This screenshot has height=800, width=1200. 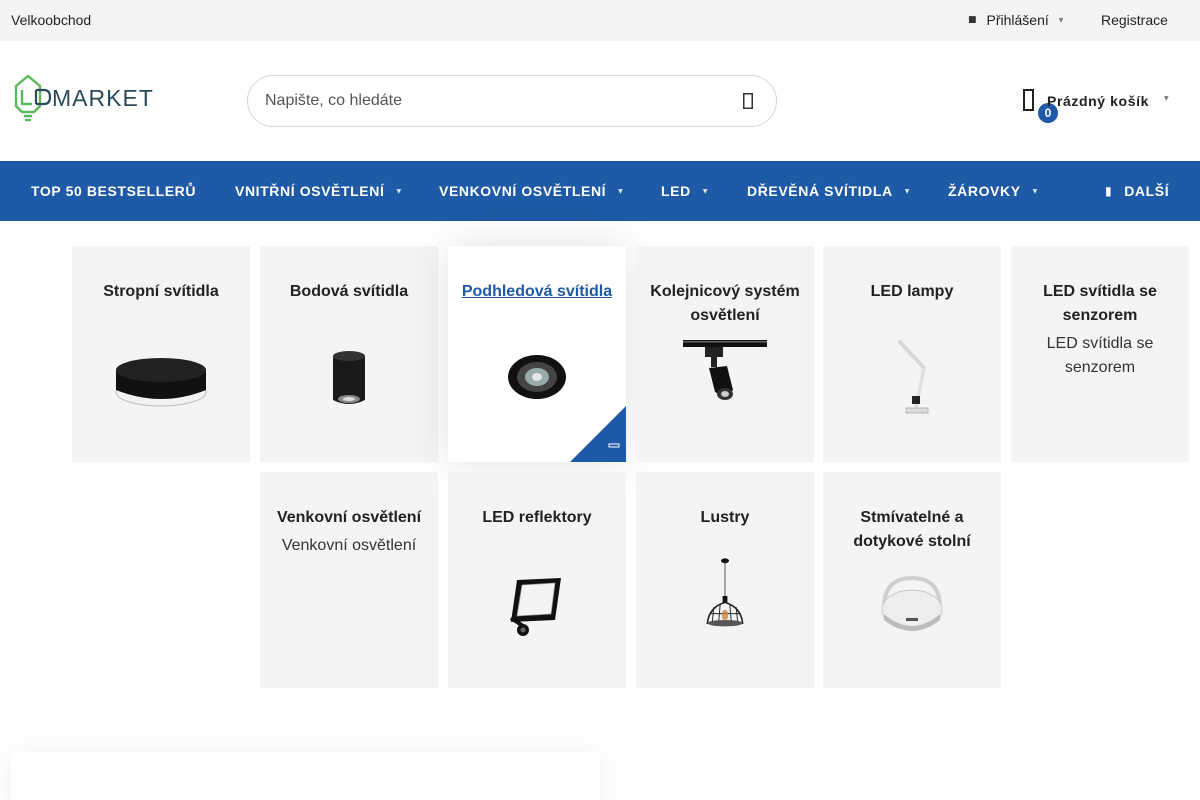 What do you see at coordinates (1098, 101) in the screenshot?
I see `cart-label: Prázdný košík` at bounding box center [1098, 101].